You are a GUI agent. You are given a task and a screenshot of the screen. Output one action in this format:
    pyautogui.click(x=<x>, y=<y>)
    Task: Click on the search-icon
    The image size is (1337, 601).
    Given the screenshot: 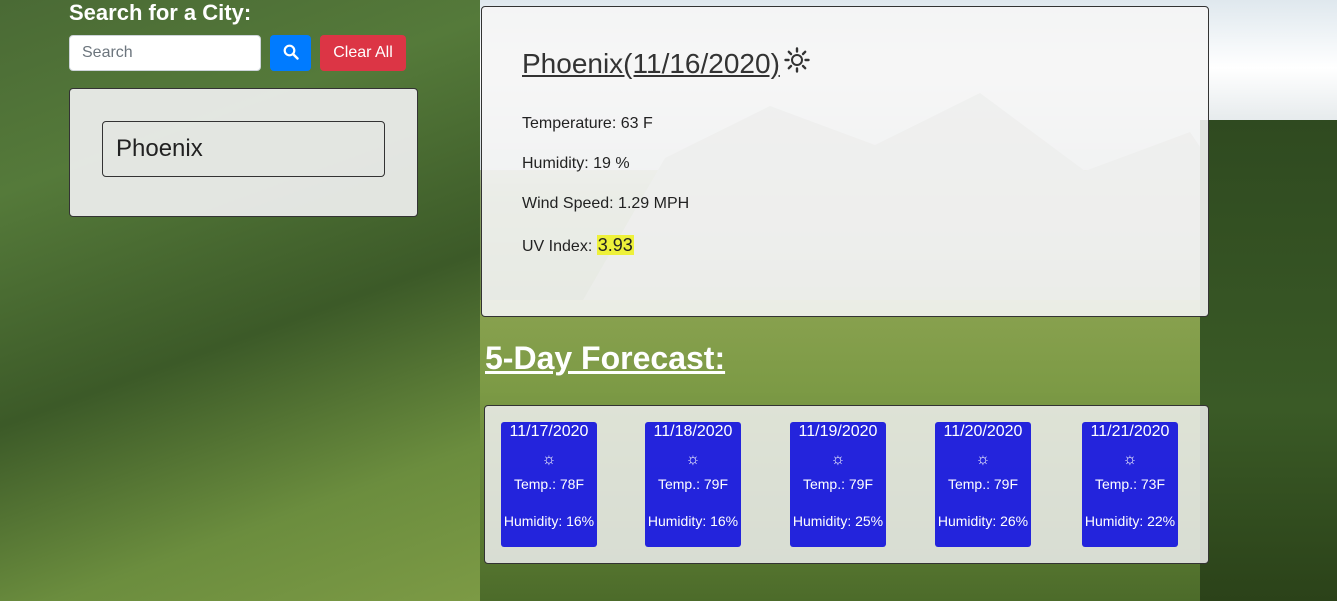 What is the action you would take?
    pyautogui.click(x=291, y=53)
    